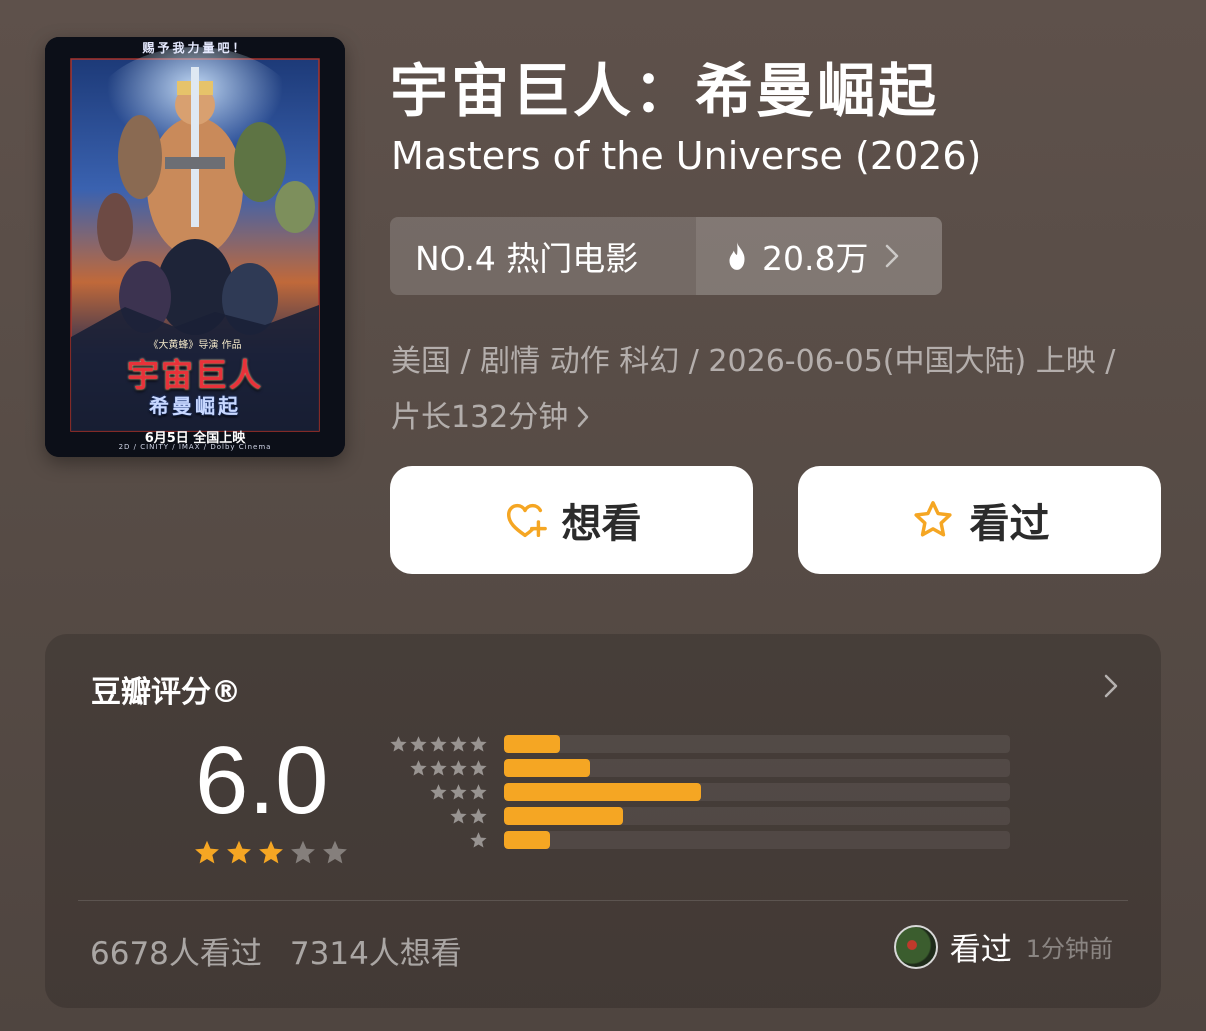 This screenshot has height=1031, width=1206. I want to click on friend-activity: 看过 1分钟前, so click(1003, 946).